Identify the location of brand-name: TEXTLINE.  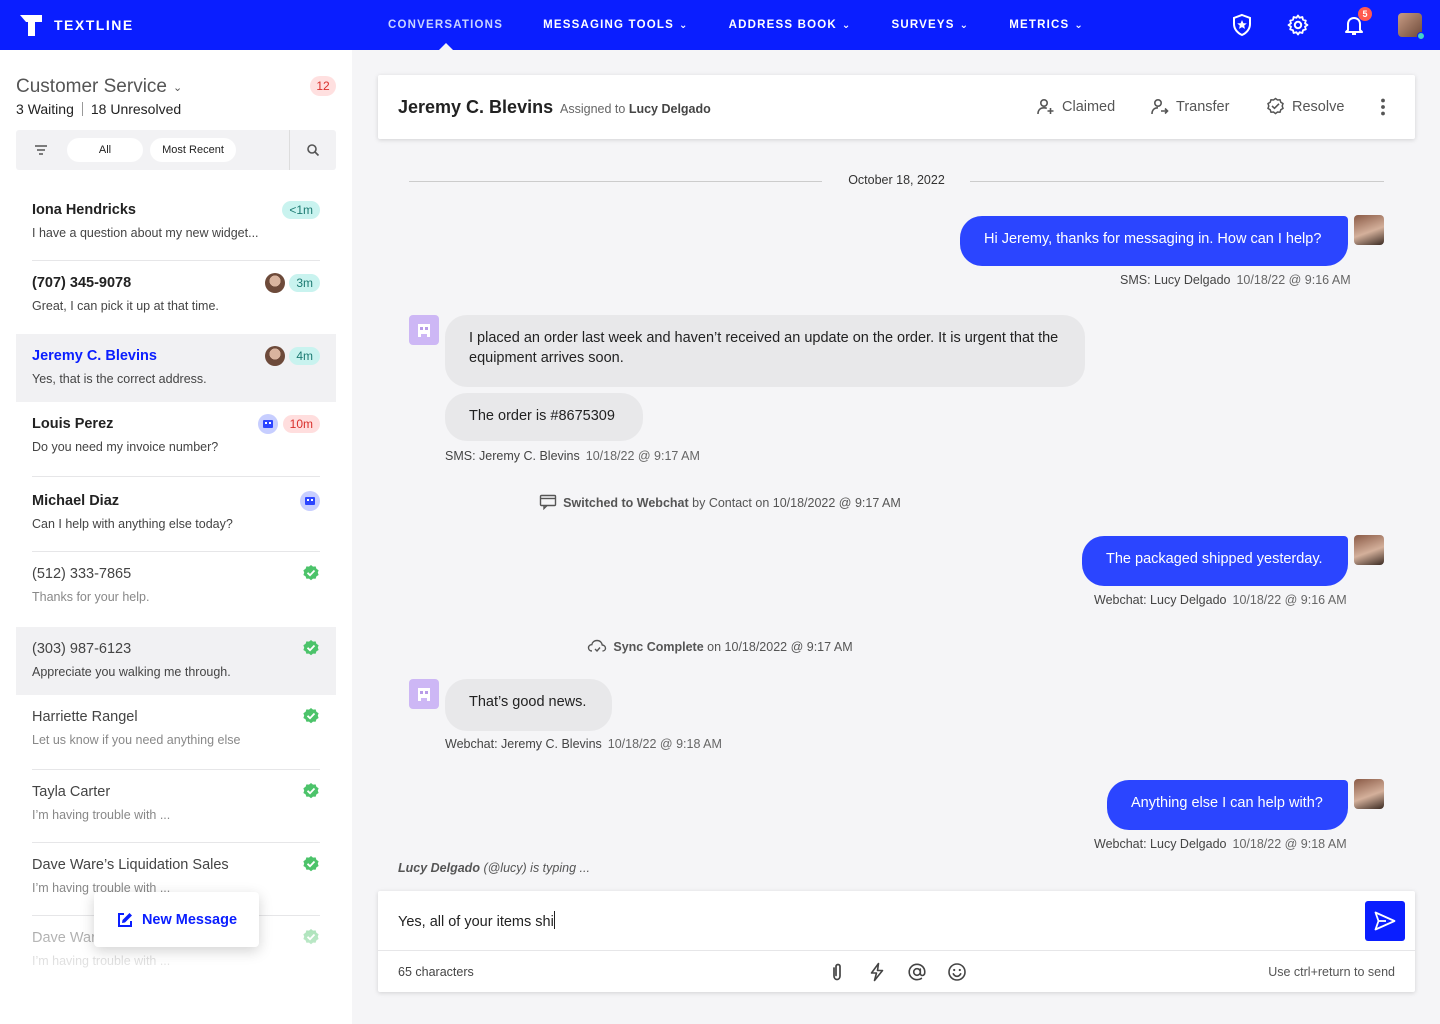
(94, 25).